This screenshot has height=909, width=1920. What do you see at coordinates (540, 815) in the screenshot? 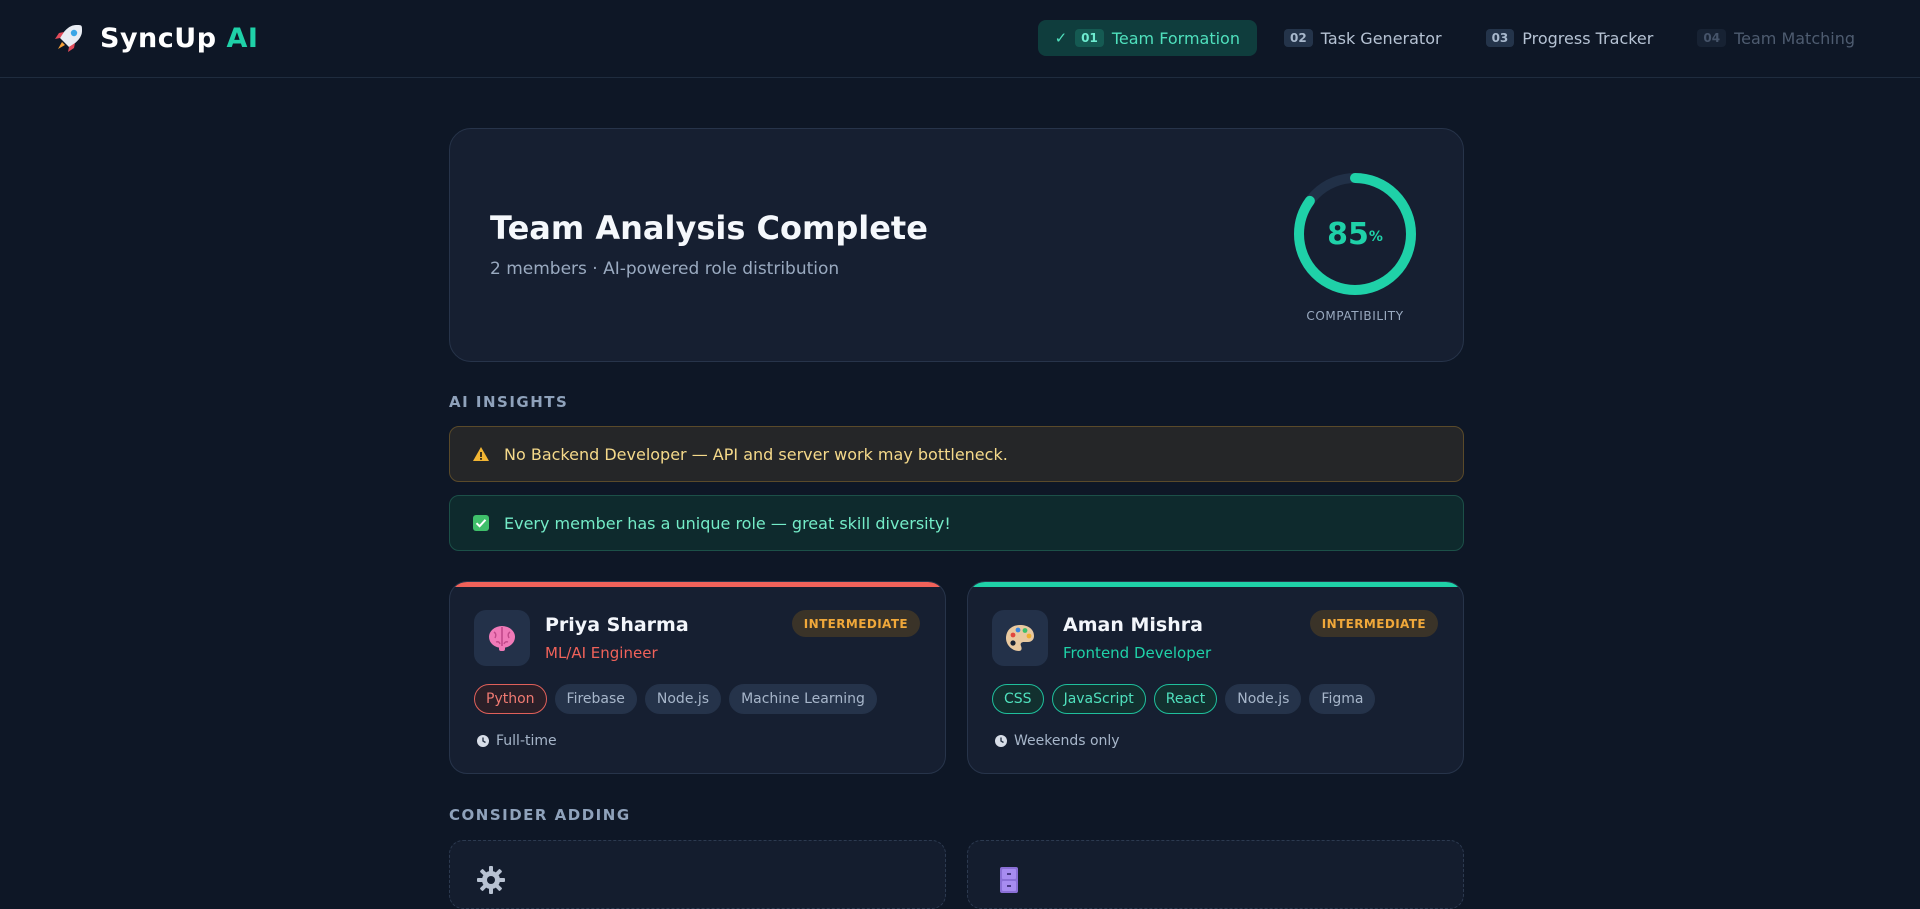
I see `consider-adding-heading: CONSIDER ADDING` at bounding box center [540, 815].